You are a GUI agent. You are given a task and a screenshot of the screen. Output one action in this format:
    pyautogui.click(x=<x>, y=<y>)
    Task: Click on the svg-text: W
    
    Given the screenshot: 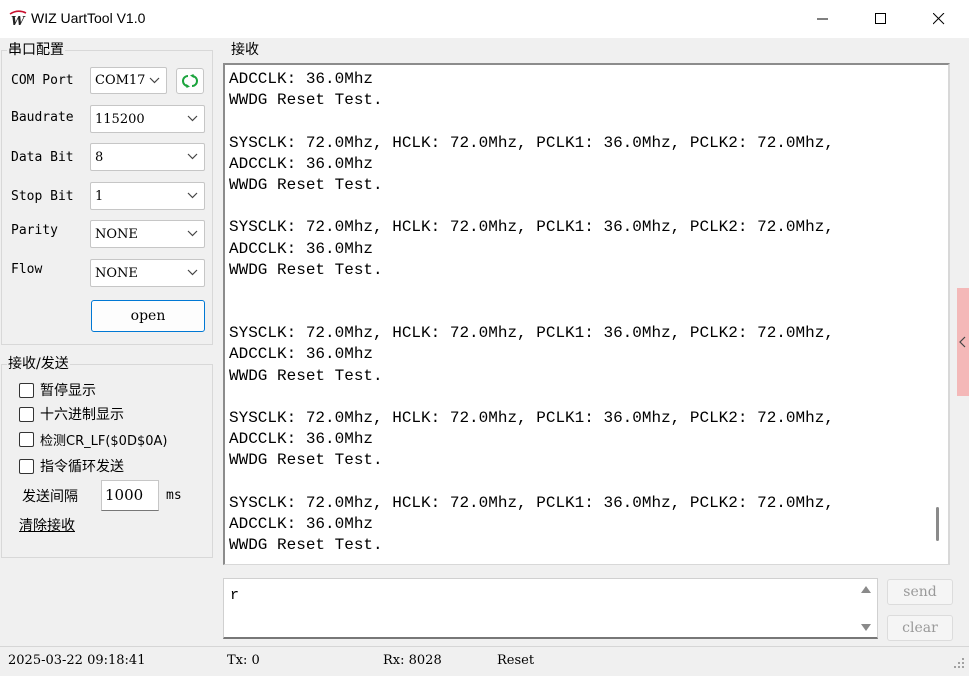 What is the action you would take?
    pyautogui.click(x=18, y=20)
    